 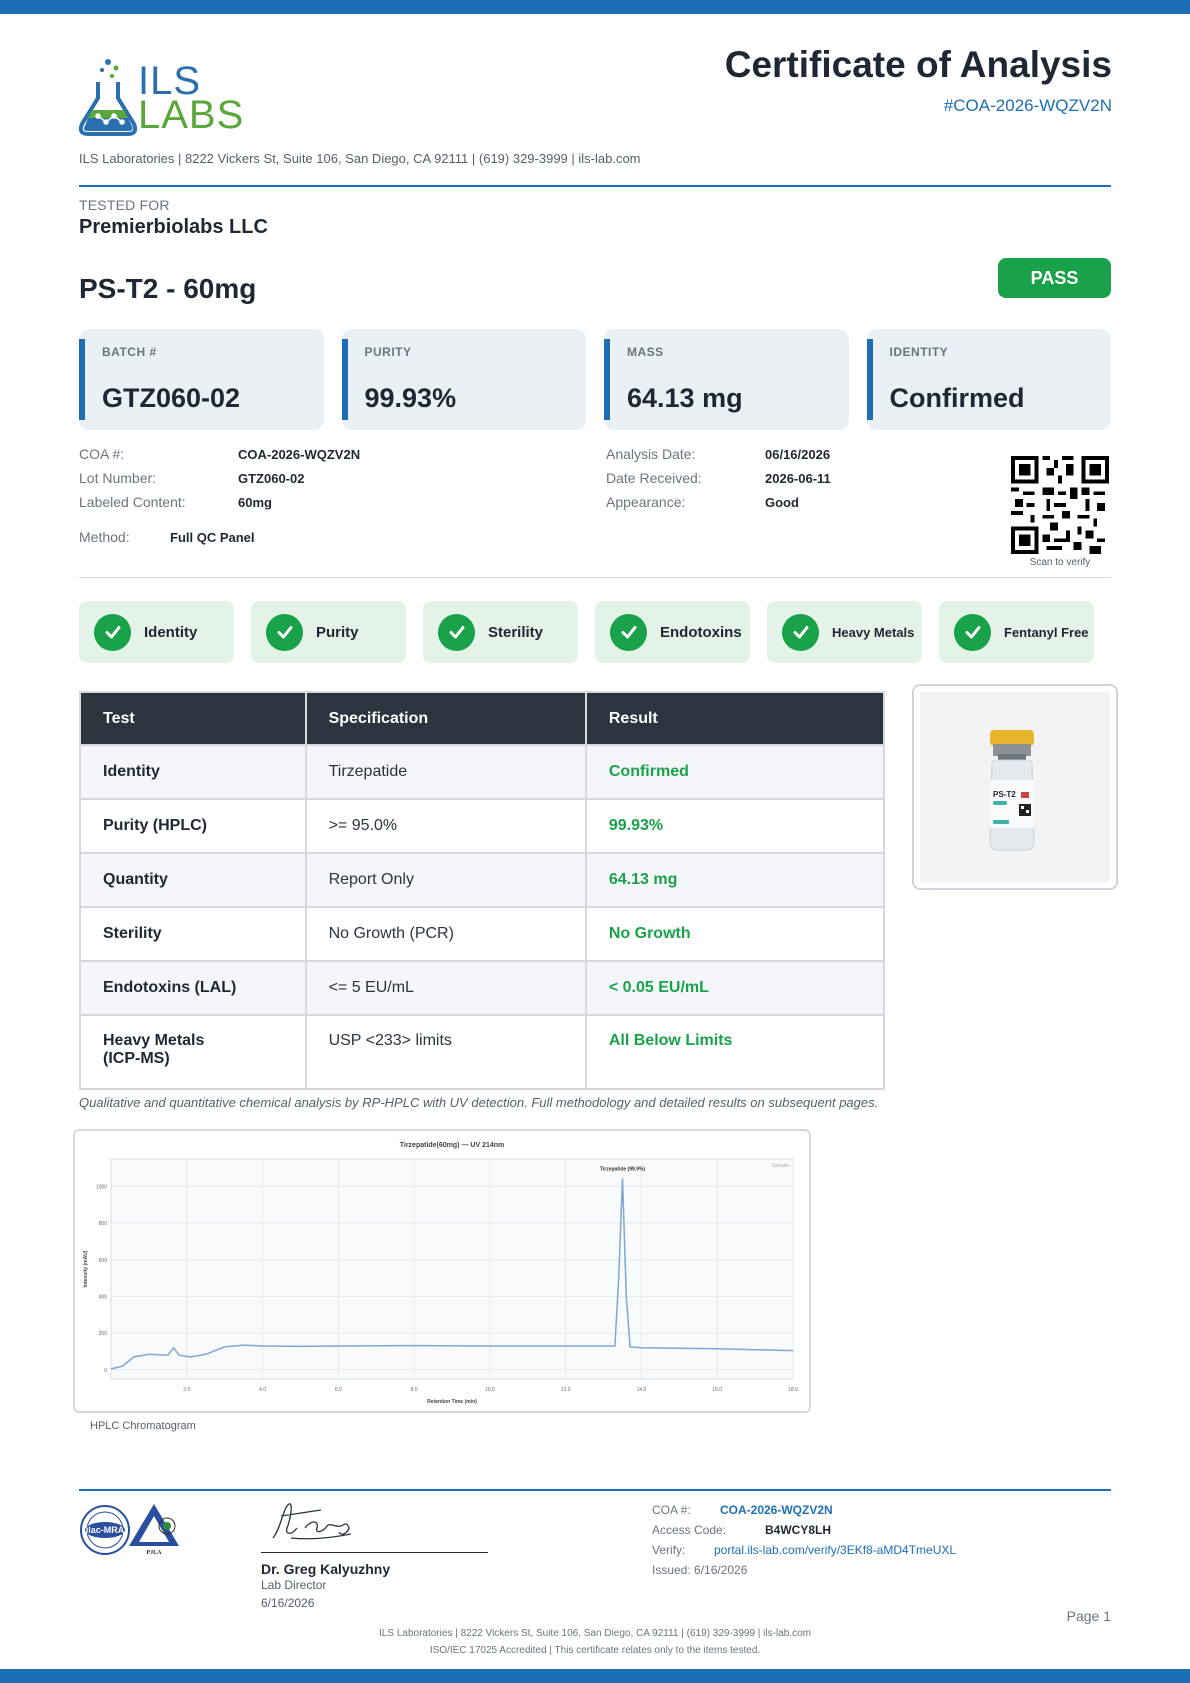 I want to click on access-code: B4WCY8LH, so click(x=798, y=1530).